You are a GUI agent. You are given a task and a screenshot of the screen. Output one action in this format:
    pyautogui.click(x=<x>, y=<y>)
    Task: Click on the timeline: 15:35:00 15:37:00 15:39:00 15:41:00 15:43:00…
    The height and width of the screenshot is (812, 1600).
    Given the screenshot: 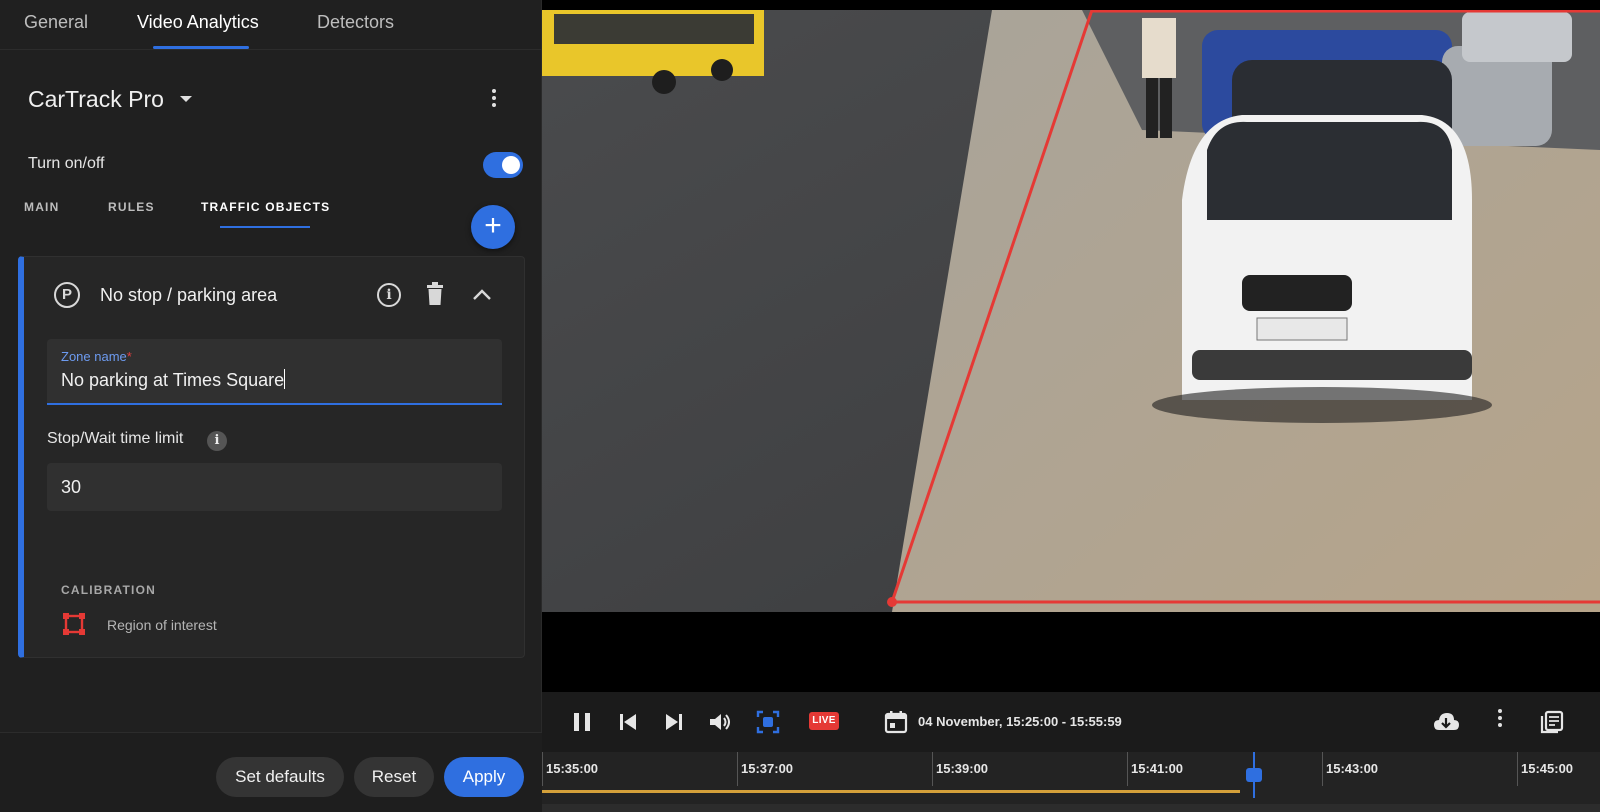 What is the action you would take?
    pyautogui.click(x=1071, y=782)
    